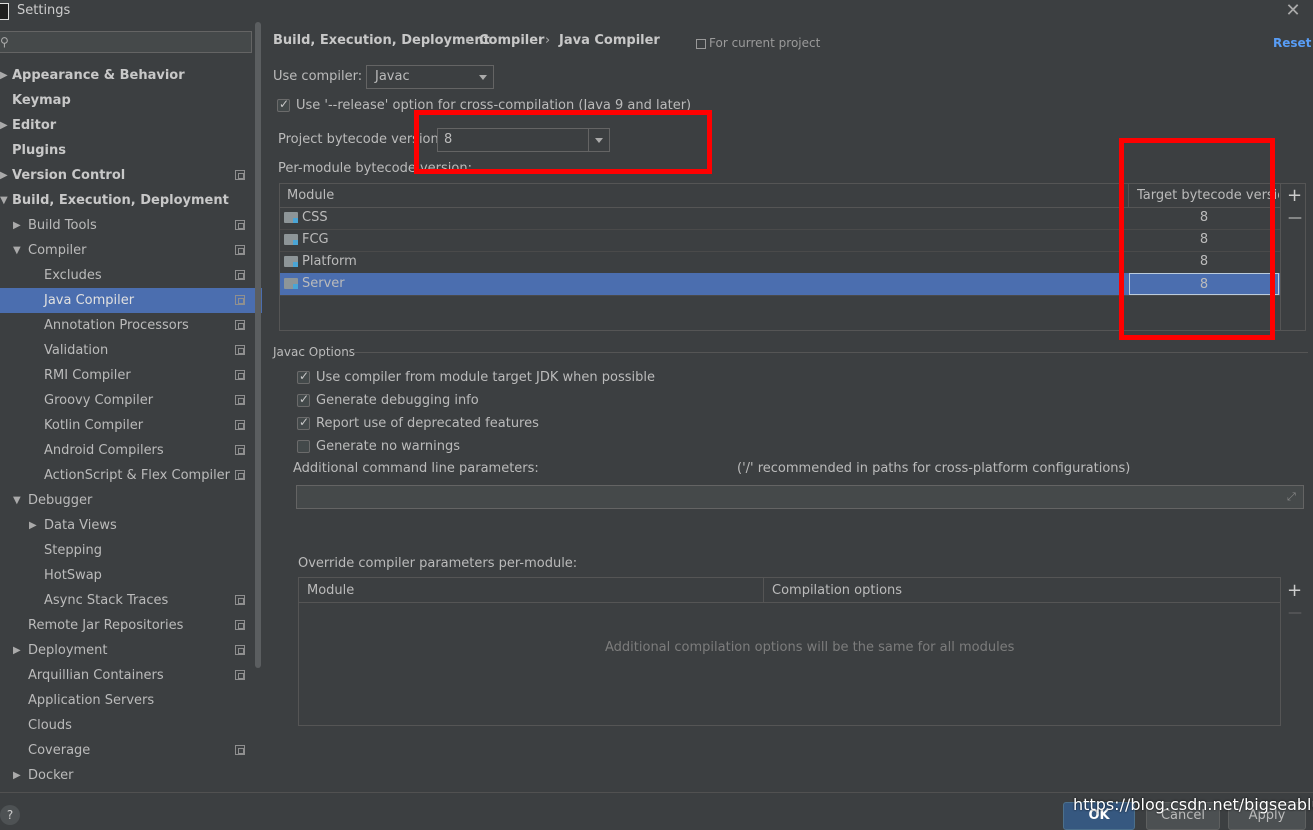 The width and height of the screenshot is (1313, 830). Describe the element at coordinates (438, 563) in the screenshot. I see `override-params-label: Override compiler parameters per-module:` at that location.